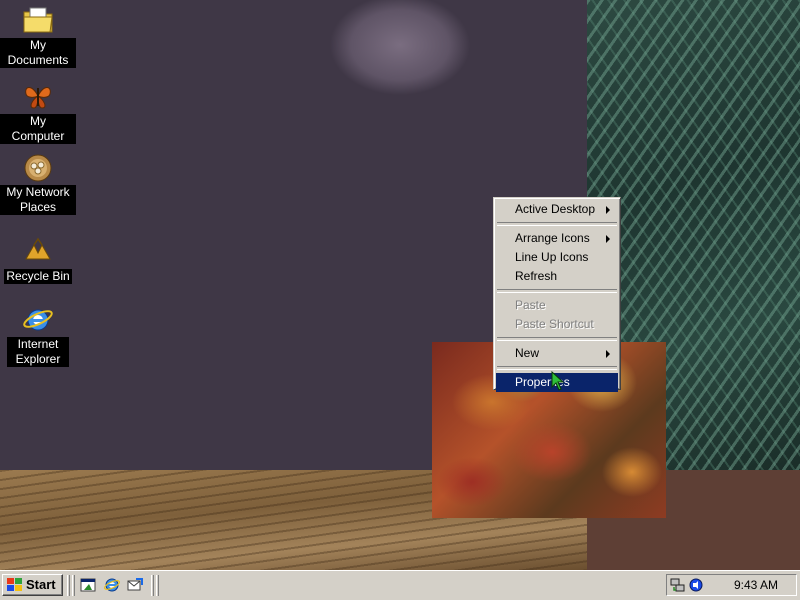  What do you see at coordinates (41, 584) in the screenshot?
I see `start-label: Start` at bounding box center [41, 584].